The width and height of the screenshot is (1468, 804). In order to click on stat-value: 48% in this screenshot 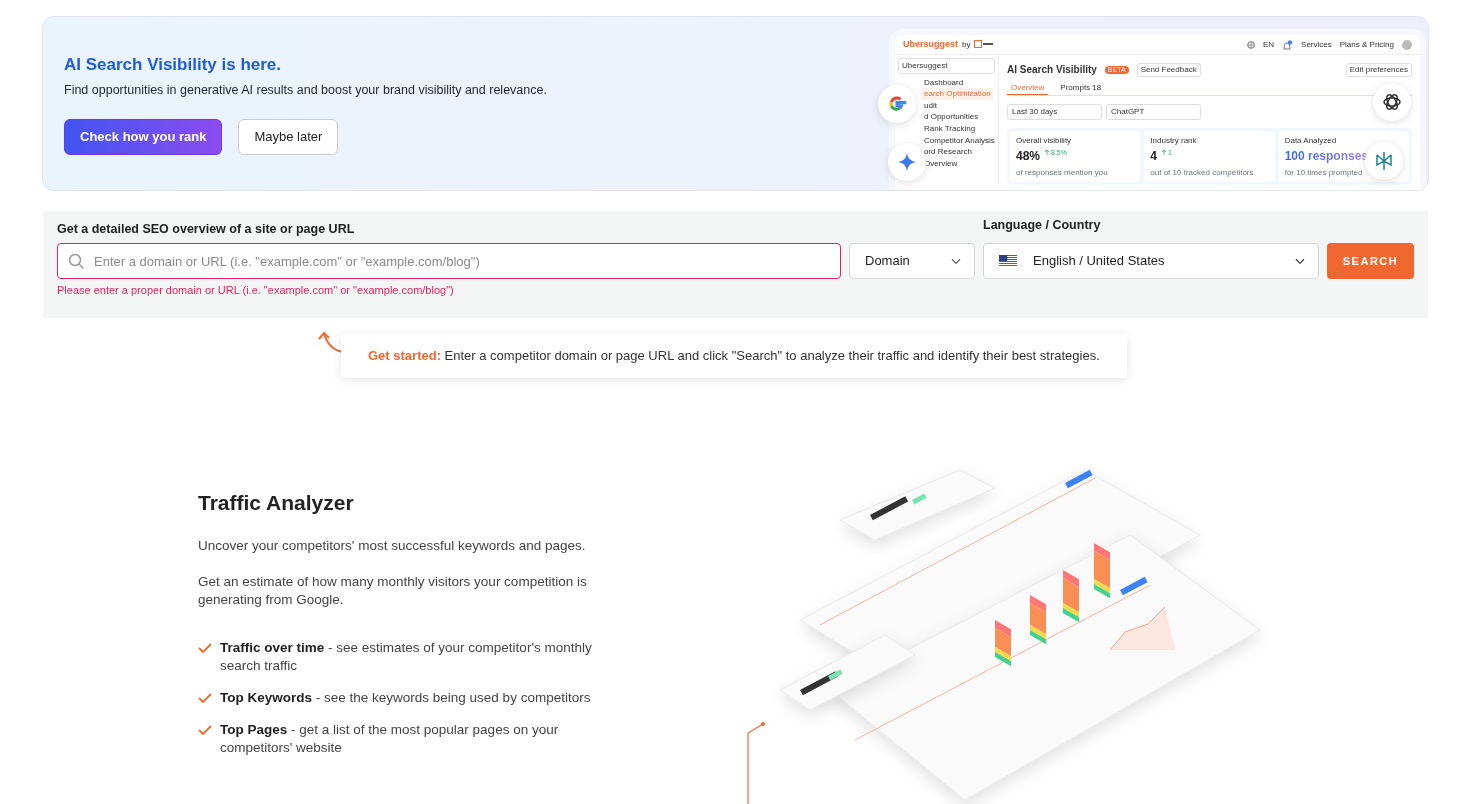, I will do `click(1028, 156)`.